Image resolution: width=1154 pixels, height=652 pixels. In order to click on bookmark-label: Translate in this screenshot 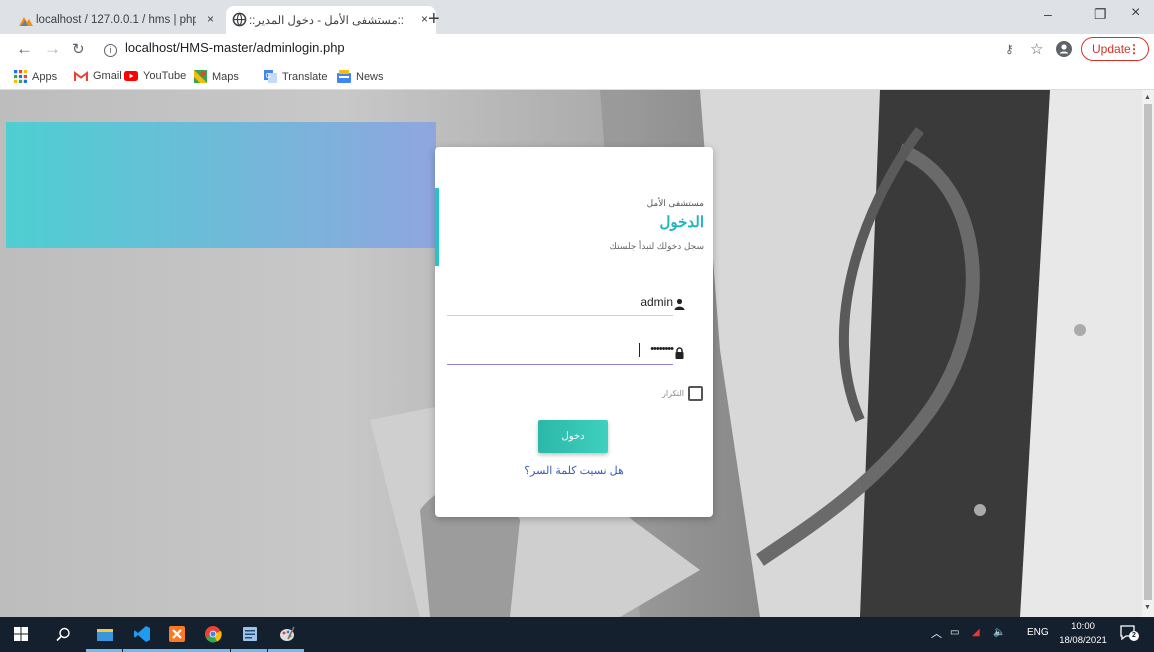, I will do `click(305, 76)`.